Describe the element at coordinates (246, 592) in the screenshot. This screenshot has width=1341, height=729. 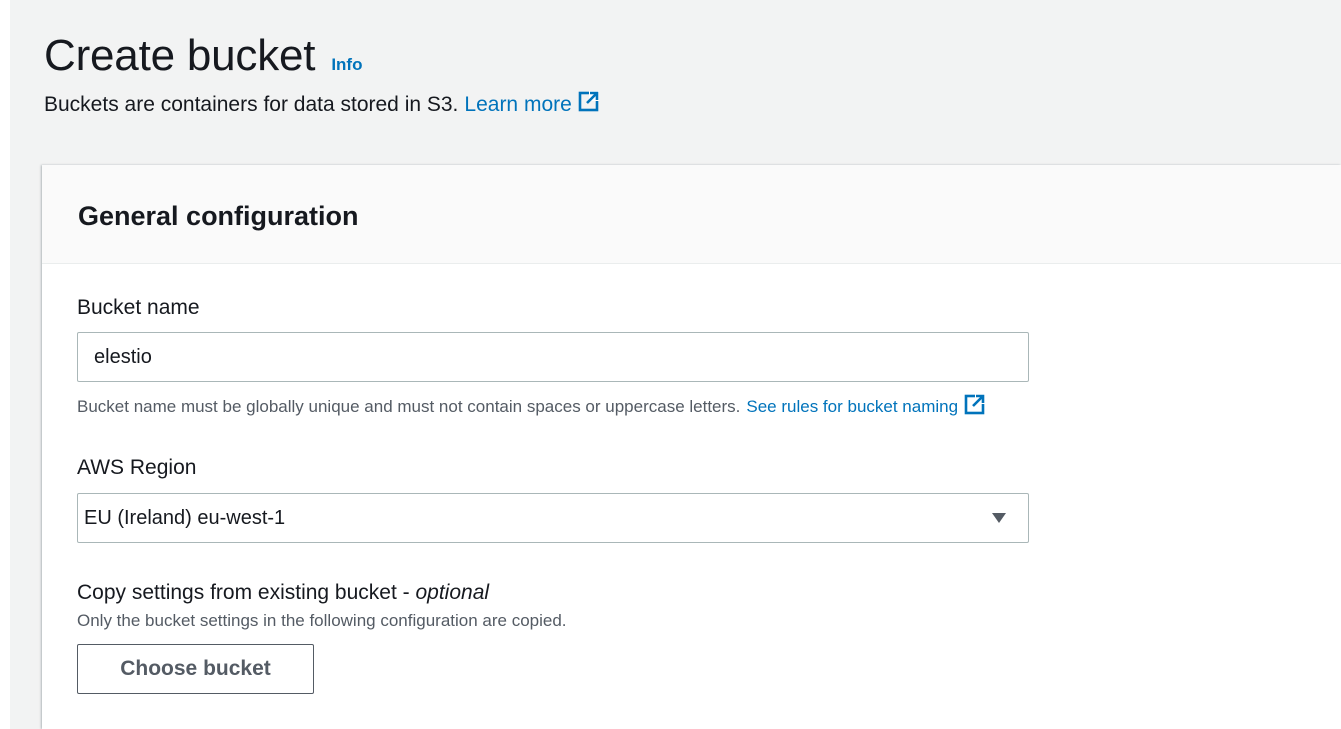
I see `copy-settings-label-text: Copy settings from existing bucket -` at that location.